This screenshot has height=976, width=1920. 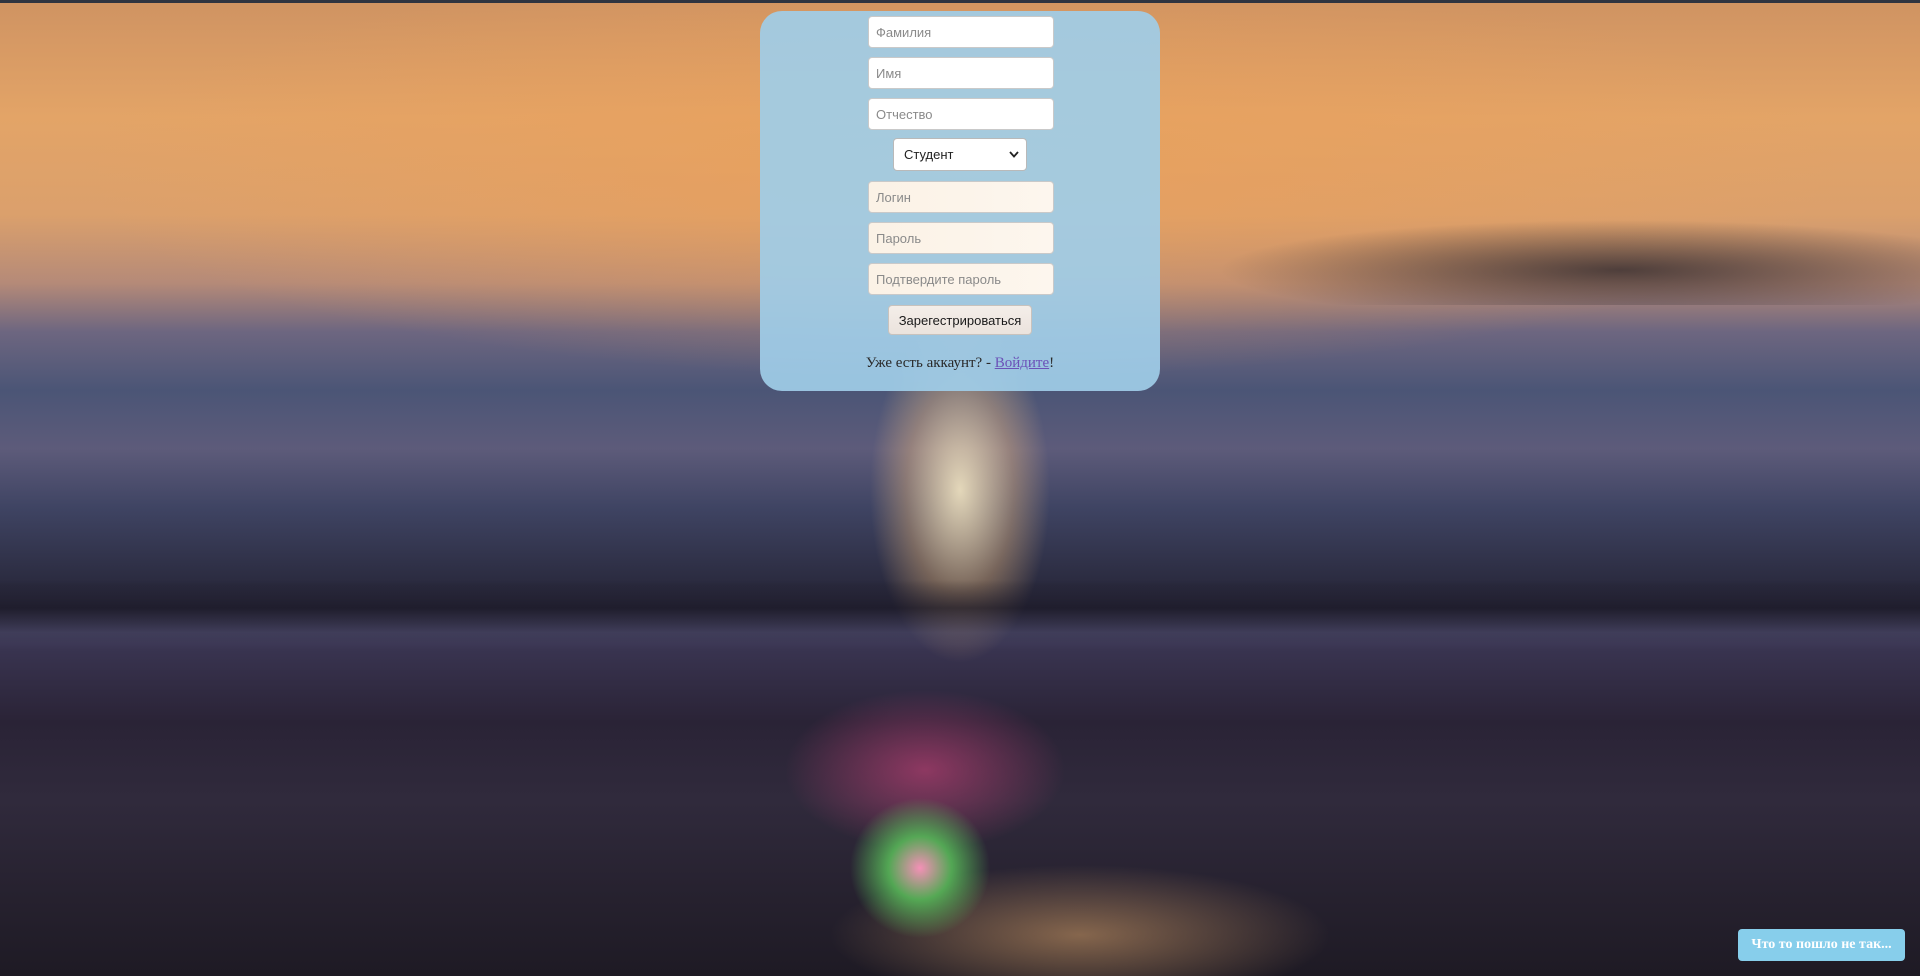 What do you see at coordinates (961, 238) in the screenshot?
I see `password-input` at bounding box center [961, 238].